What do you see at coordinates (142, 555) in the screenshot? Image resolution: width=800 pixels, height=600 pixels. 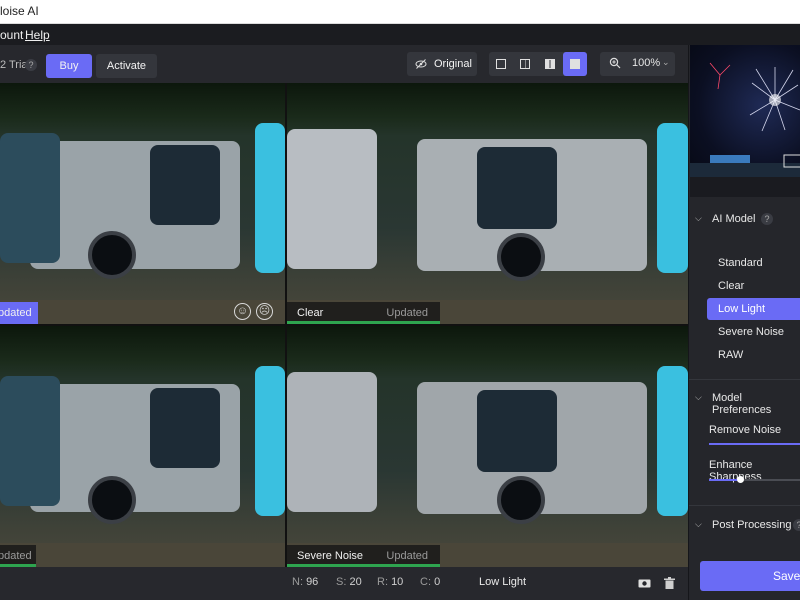 I see `preview-image-road` at bounding box center [142, 555].